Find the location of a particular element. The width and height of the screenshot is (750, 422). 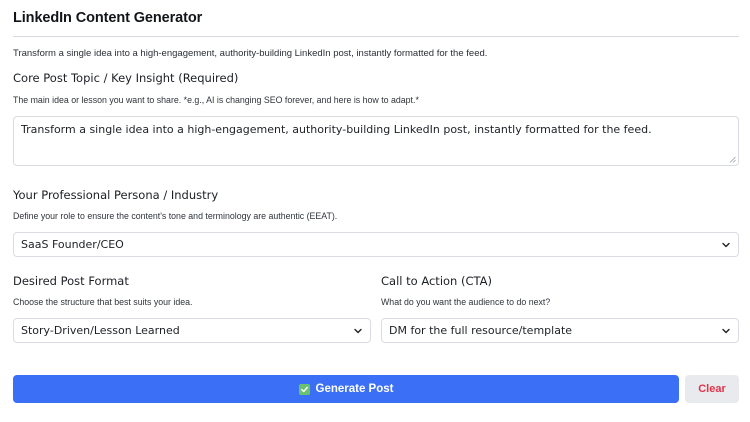

persona-selected: SaaS Founder/CEO is located at coordinates (72, 244).